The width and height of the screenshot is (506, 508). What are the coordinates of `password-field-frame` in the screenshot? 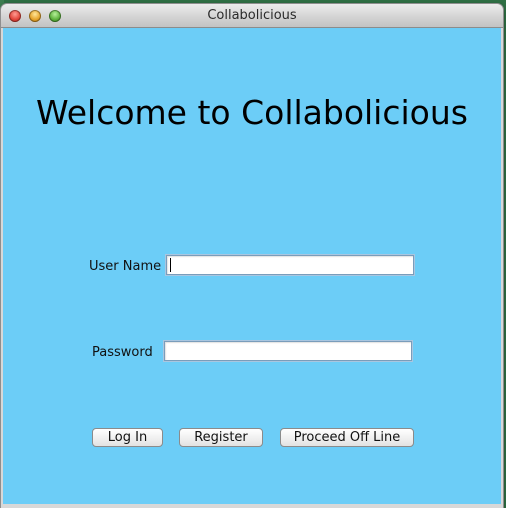 It's located at (288, 351).